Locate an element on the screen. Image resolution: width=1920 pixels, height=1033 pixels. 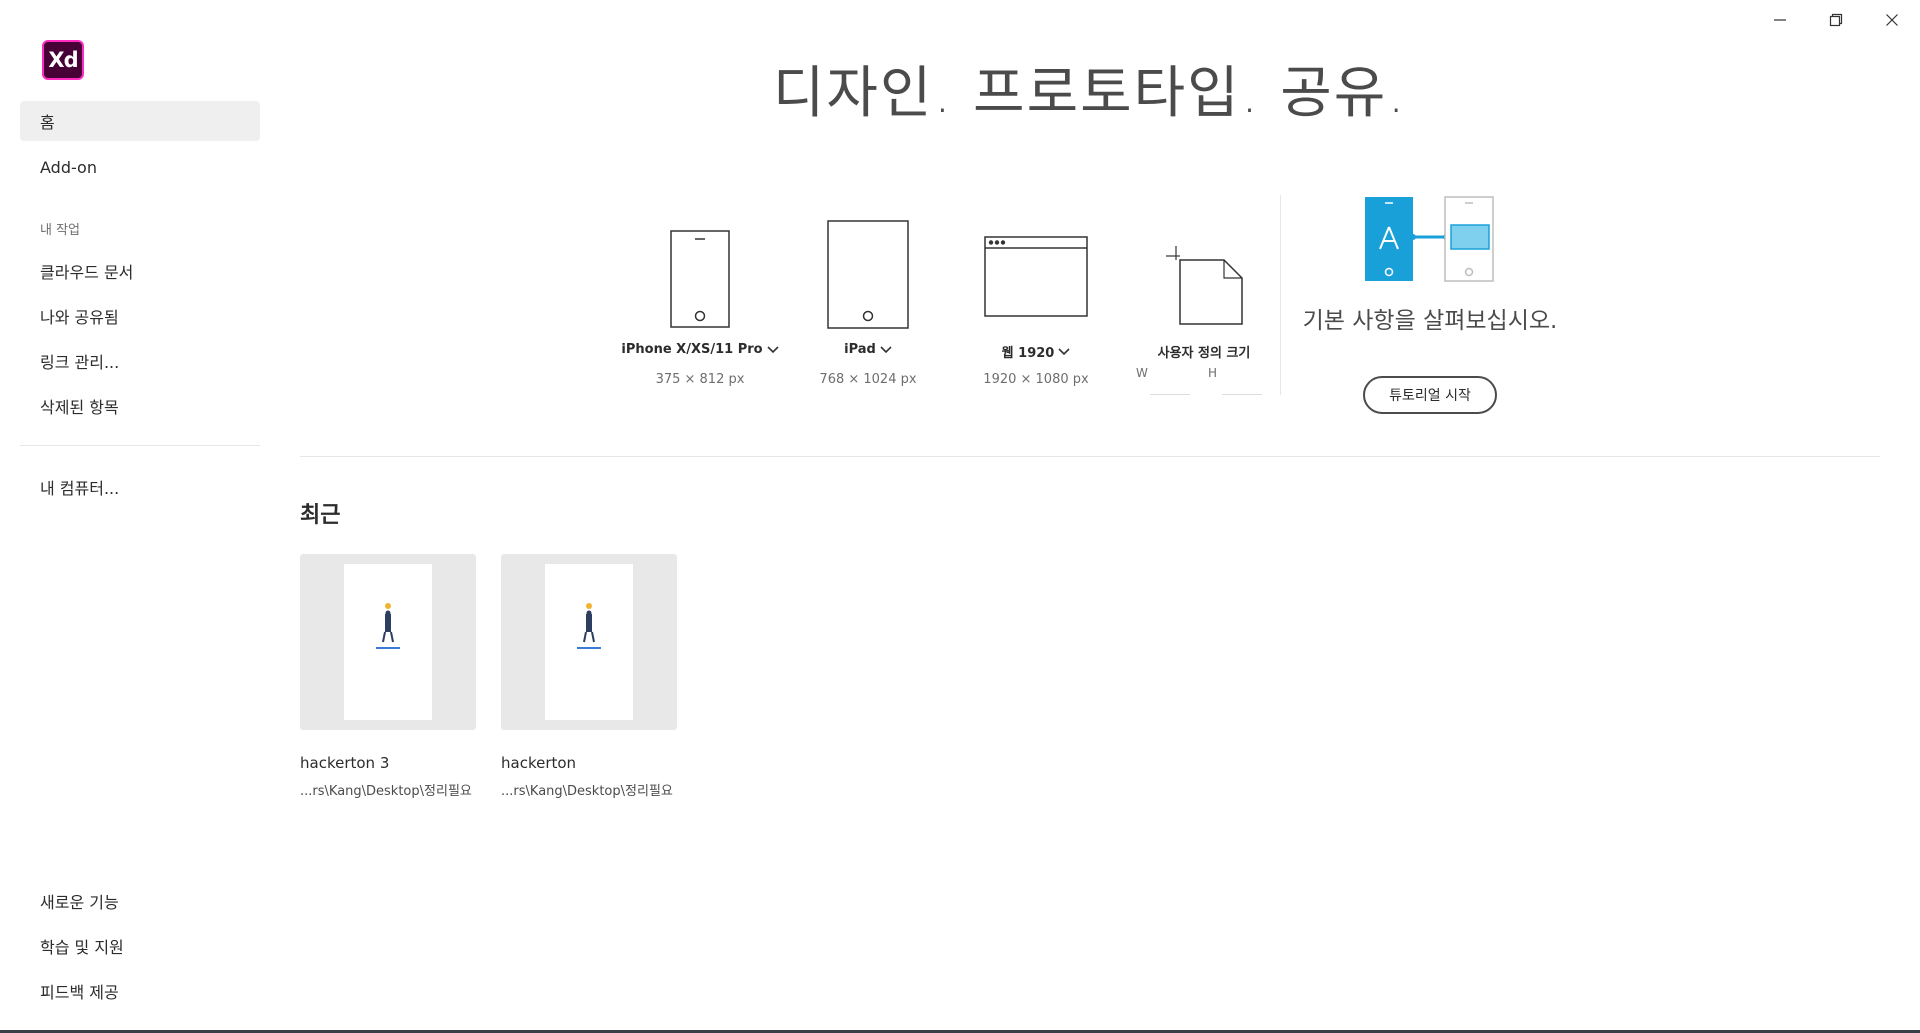
sidebar-item-whats-new: 새로운 기능 is located at coordinates (140, 901).